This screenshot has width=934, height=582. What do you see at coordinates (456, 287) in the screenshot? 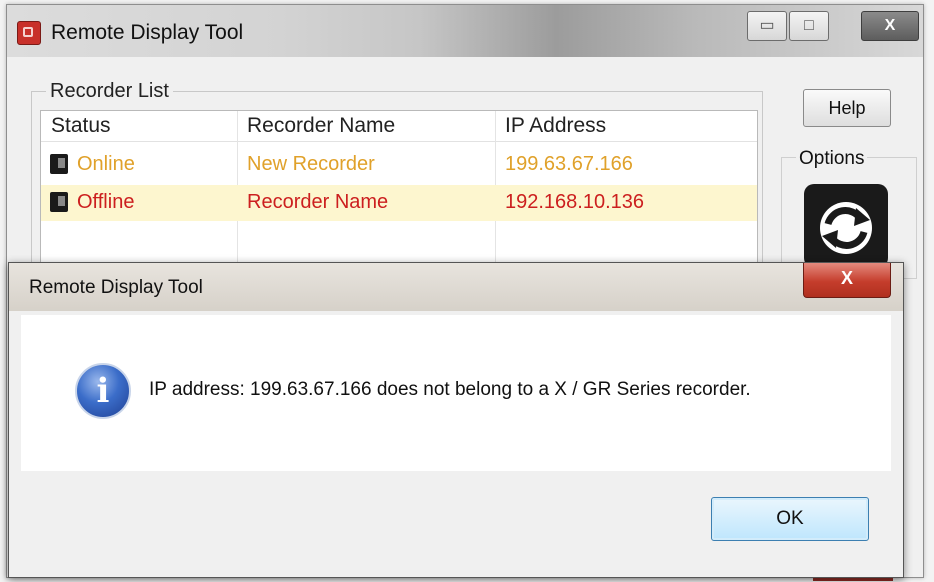
I see `dialog-titlebar: Remote Display Tool X` at bounding box center [456, 287].